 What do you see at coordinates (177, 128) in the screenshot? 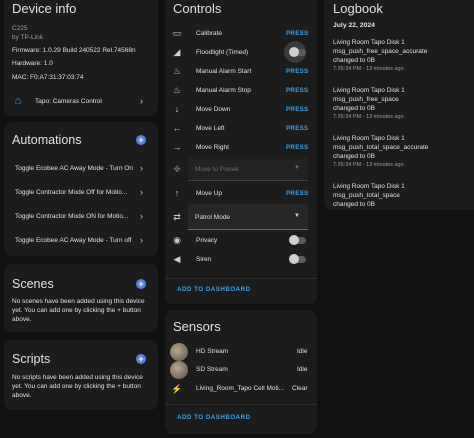
I see `arrow-left-icon: ←` at bounding box center [177, 128].